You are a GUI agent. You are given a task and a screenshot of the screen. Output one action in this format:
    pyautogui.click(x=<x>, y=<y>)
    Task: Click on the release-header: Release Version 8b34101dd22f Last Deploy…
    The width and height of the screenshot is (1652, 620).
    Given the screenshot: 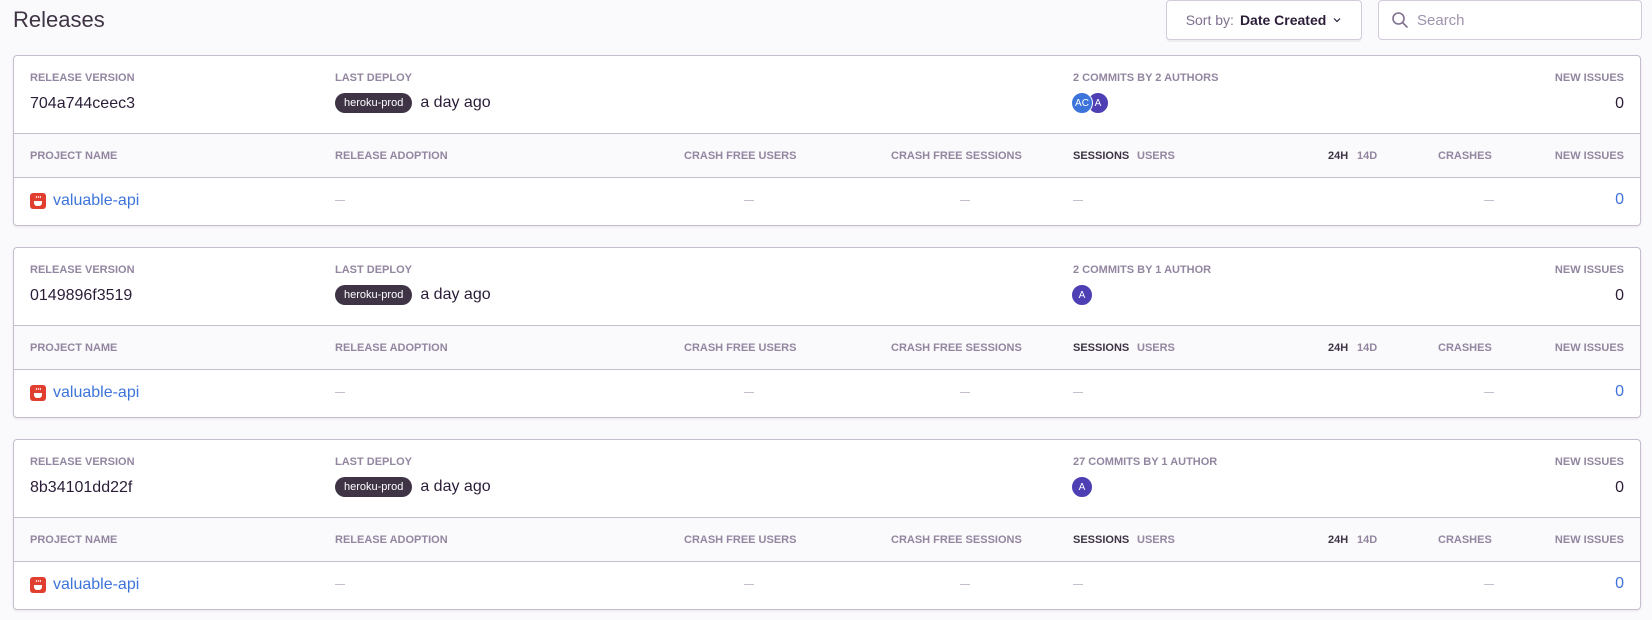 What is the action you would take?
    pyautogui.click(x=827, y=479)
    